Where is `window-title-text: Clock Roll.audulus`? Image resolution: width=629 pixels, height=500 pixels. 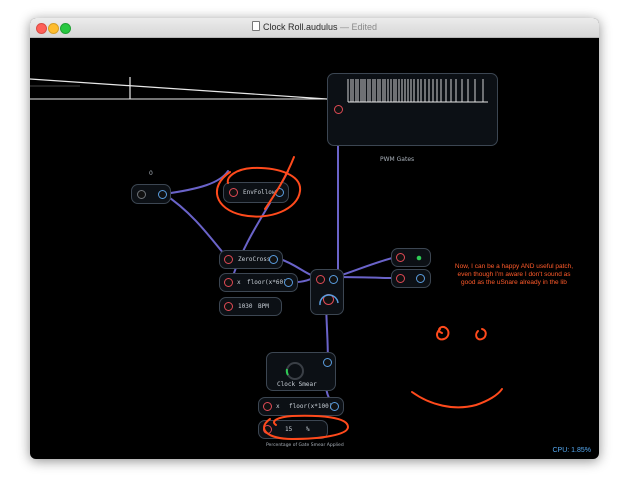
window-title-text: Clock Roll.audulus is located at coordinates (300, 27).